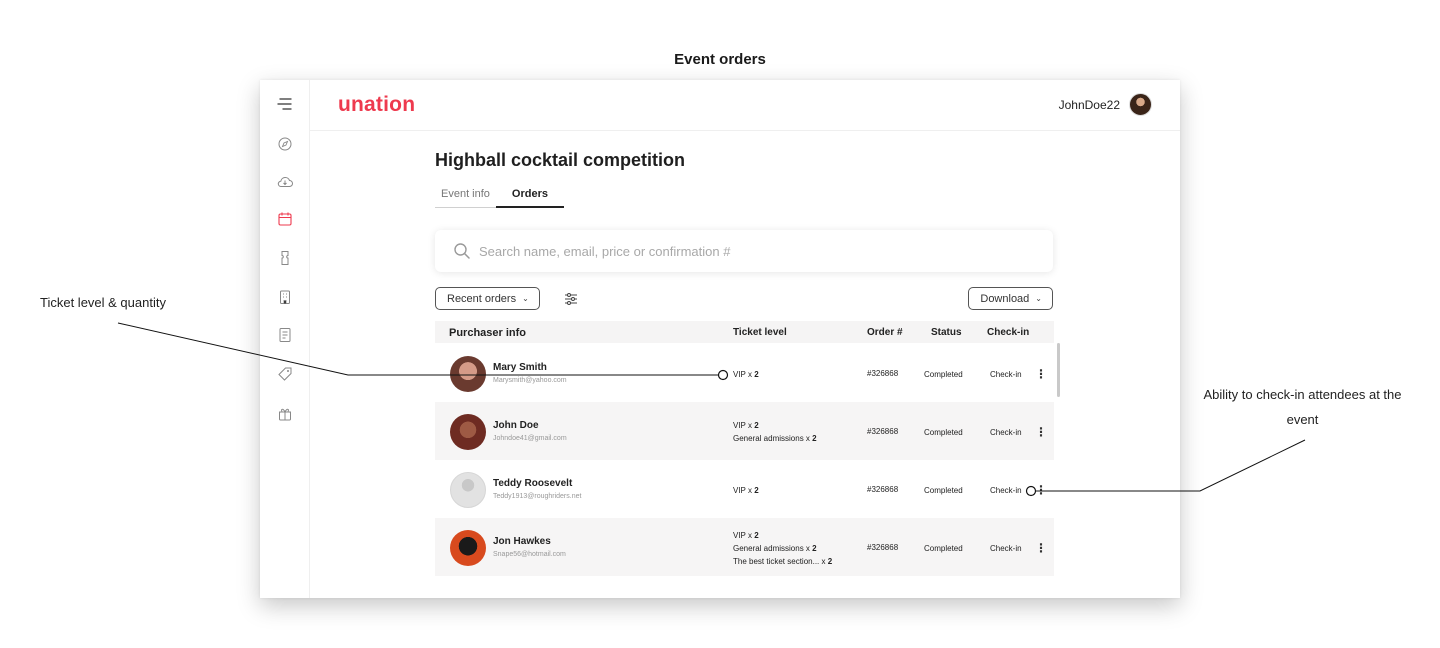 The image size is (1440, 648). Describe the element at coordinates (530, 380) in the screenshot. I see `purchaser-email: Marysmith@yahoo.com` at that location.